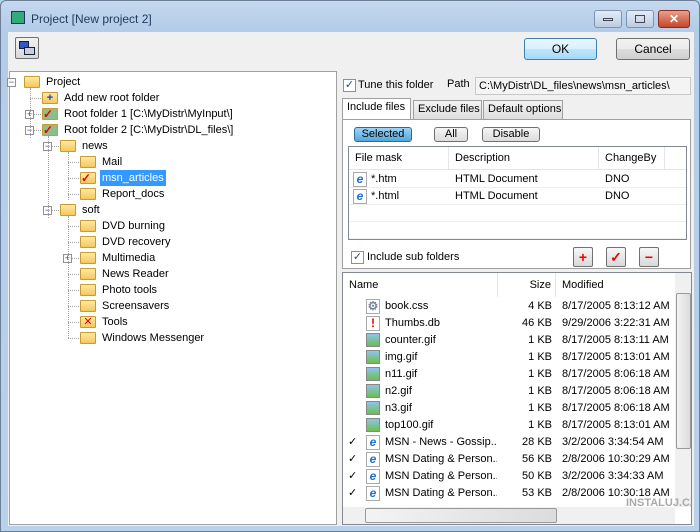 Image resolution: width=700 pixels, height=532 pixels. I want to click on vertical-scrollbar, so click(683, 390).